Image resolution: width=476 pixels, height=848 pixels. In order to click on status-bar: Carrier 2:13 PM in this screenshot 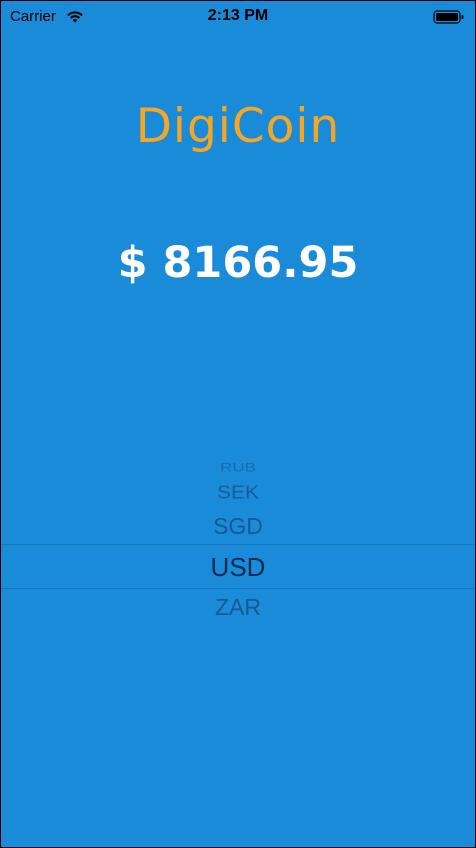, I will do `click(238, 17)`.